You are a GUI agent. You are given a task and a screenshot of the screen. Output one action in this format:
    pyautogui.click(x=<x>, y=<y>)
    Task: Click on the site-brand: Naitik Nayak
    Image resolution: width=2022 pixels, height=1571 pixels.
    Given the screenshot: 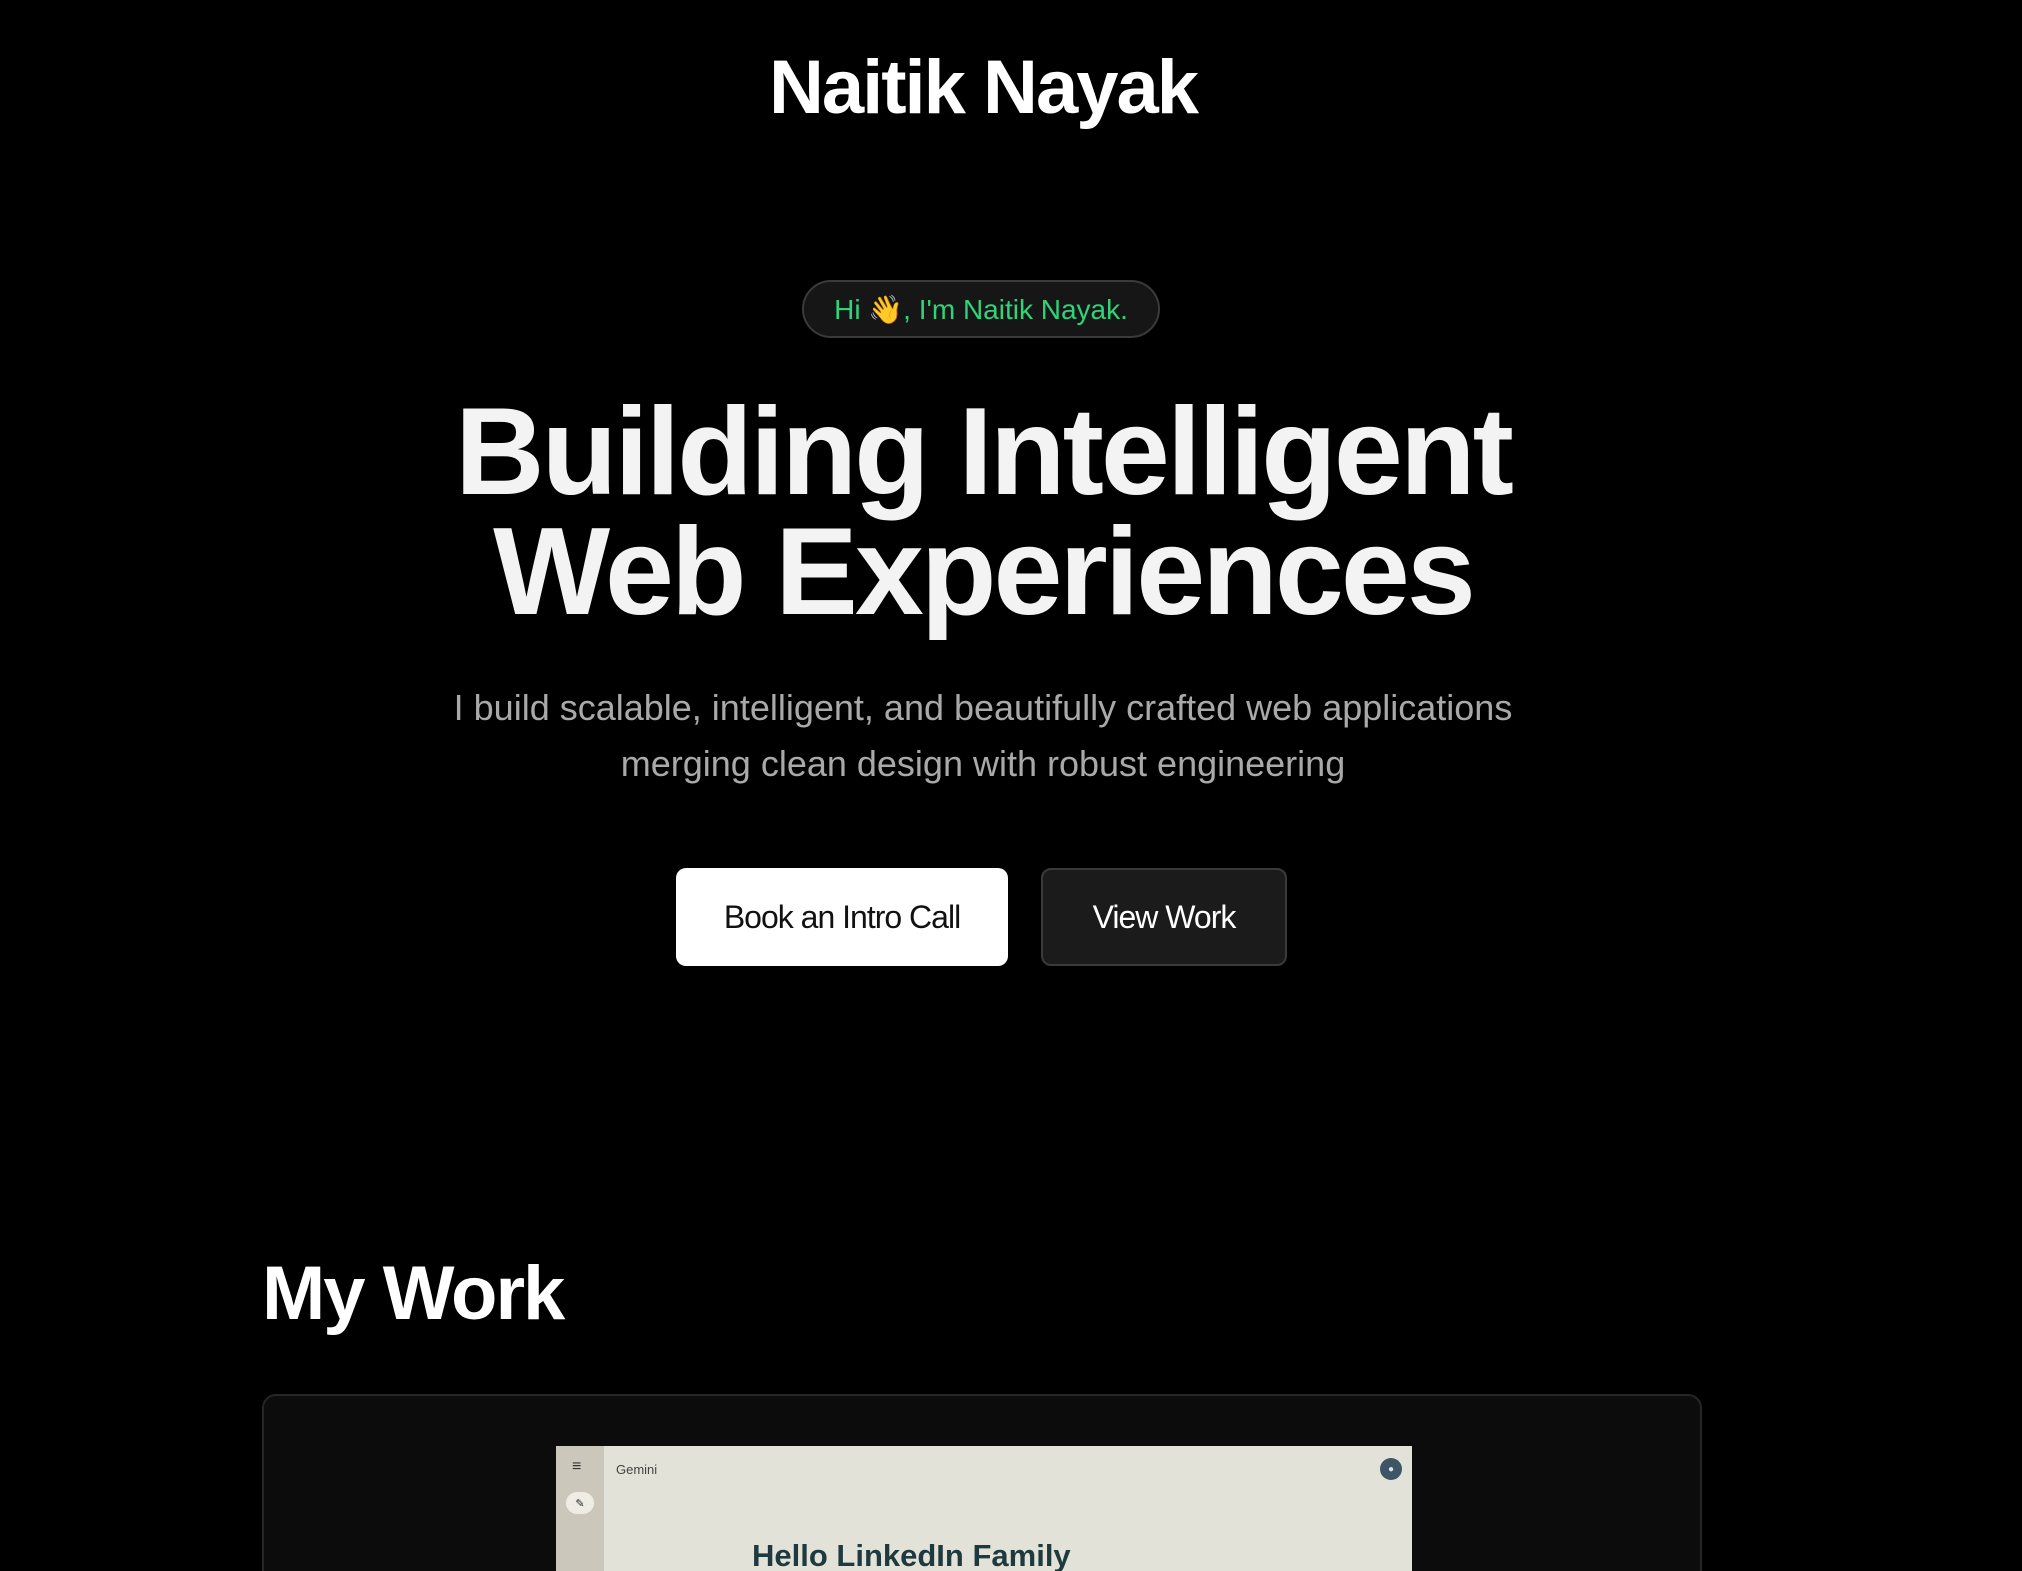 What is the action you would take?
    pyautogui.click(x=983, y=87)
    